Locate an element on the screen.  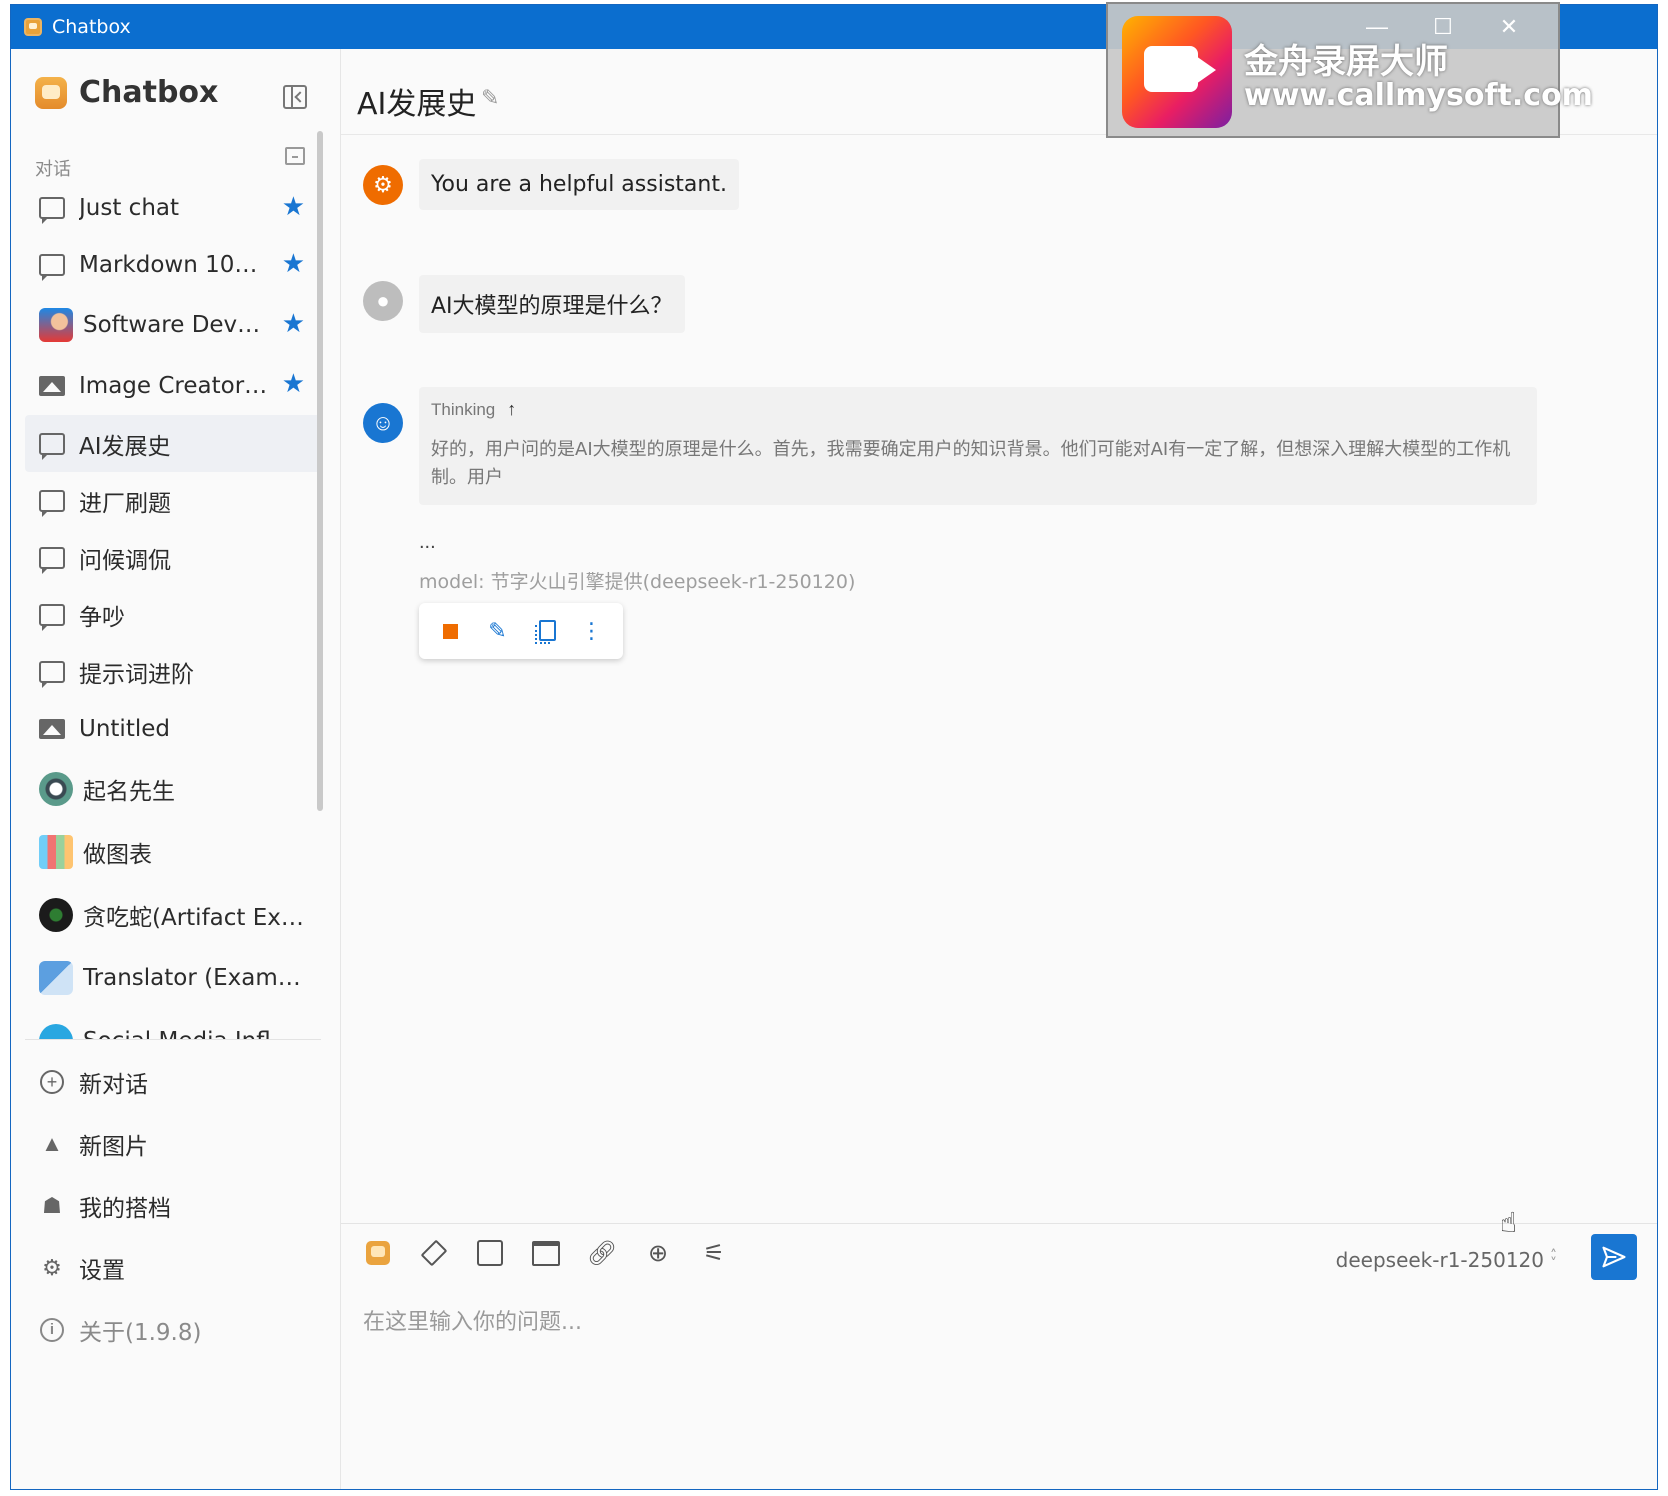
session-item: 提示词进阶 is located at coordinates (173, 671).